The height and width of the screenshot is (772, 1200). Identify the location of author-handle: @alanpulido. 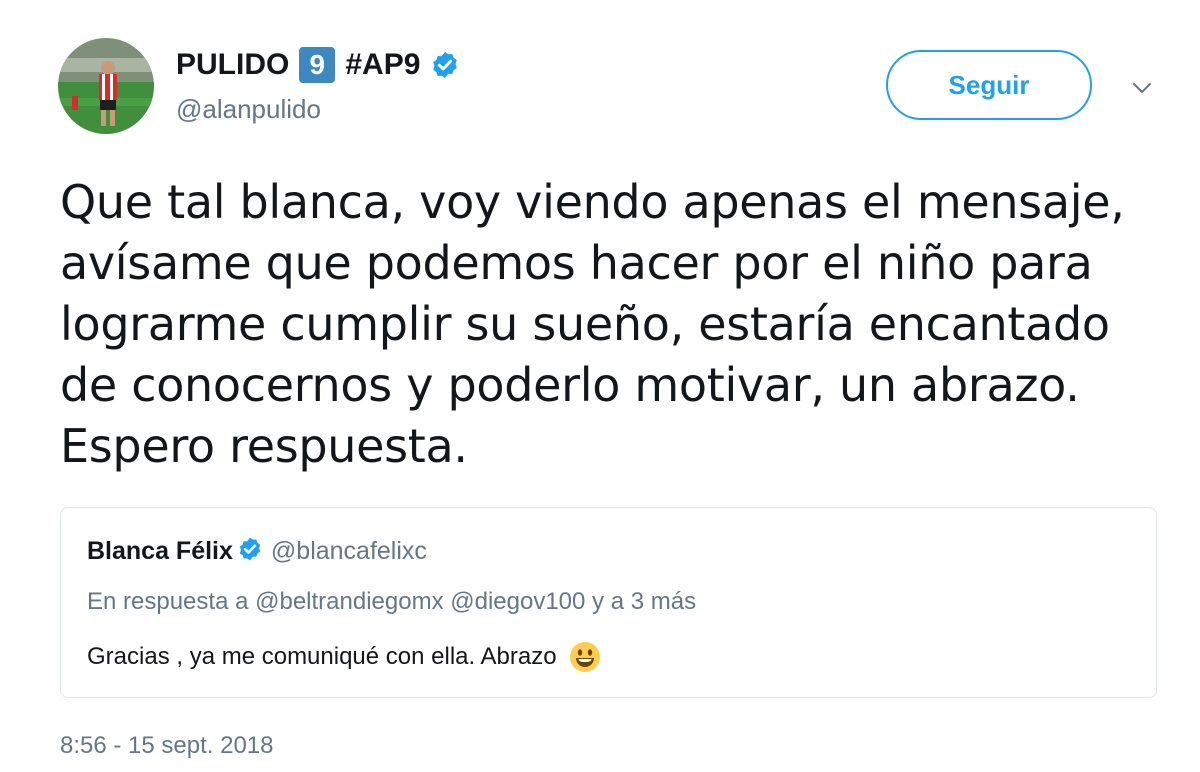
(248, 109).